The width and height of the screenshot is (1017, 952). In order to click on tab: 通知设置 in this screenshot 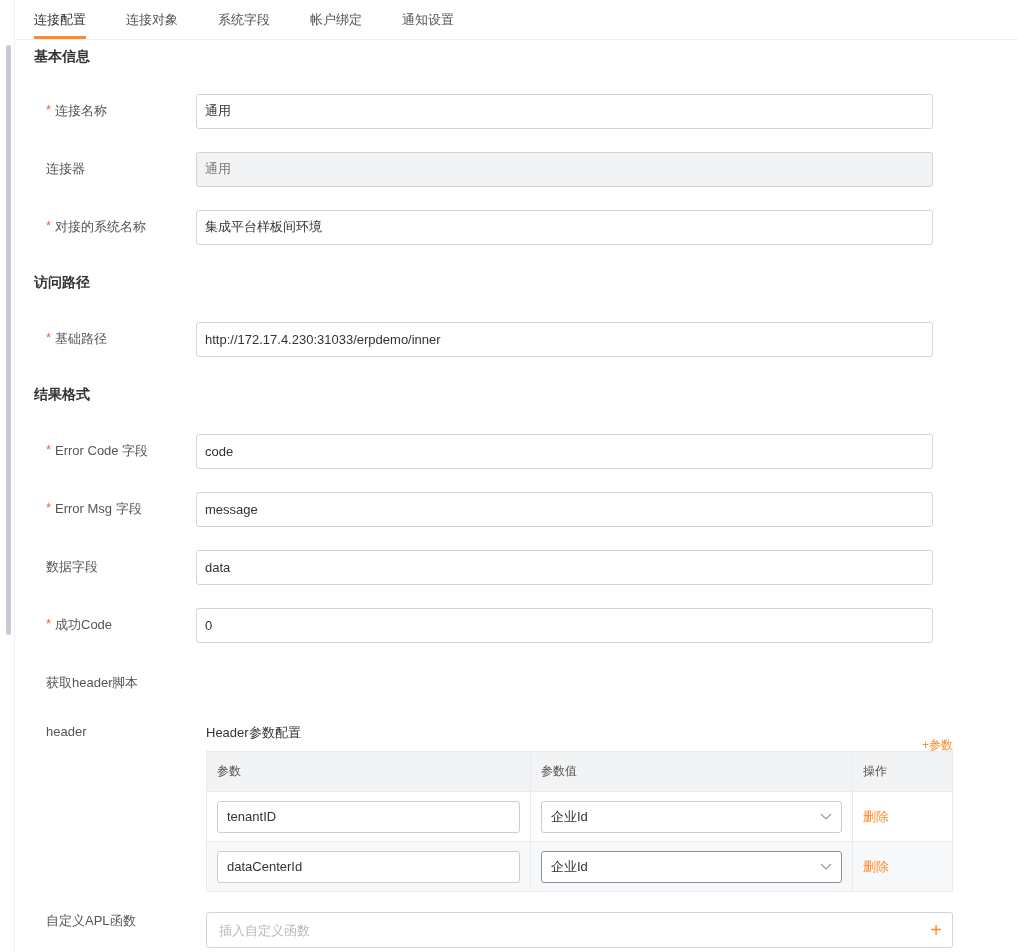, I will do `click(428, 19)`.